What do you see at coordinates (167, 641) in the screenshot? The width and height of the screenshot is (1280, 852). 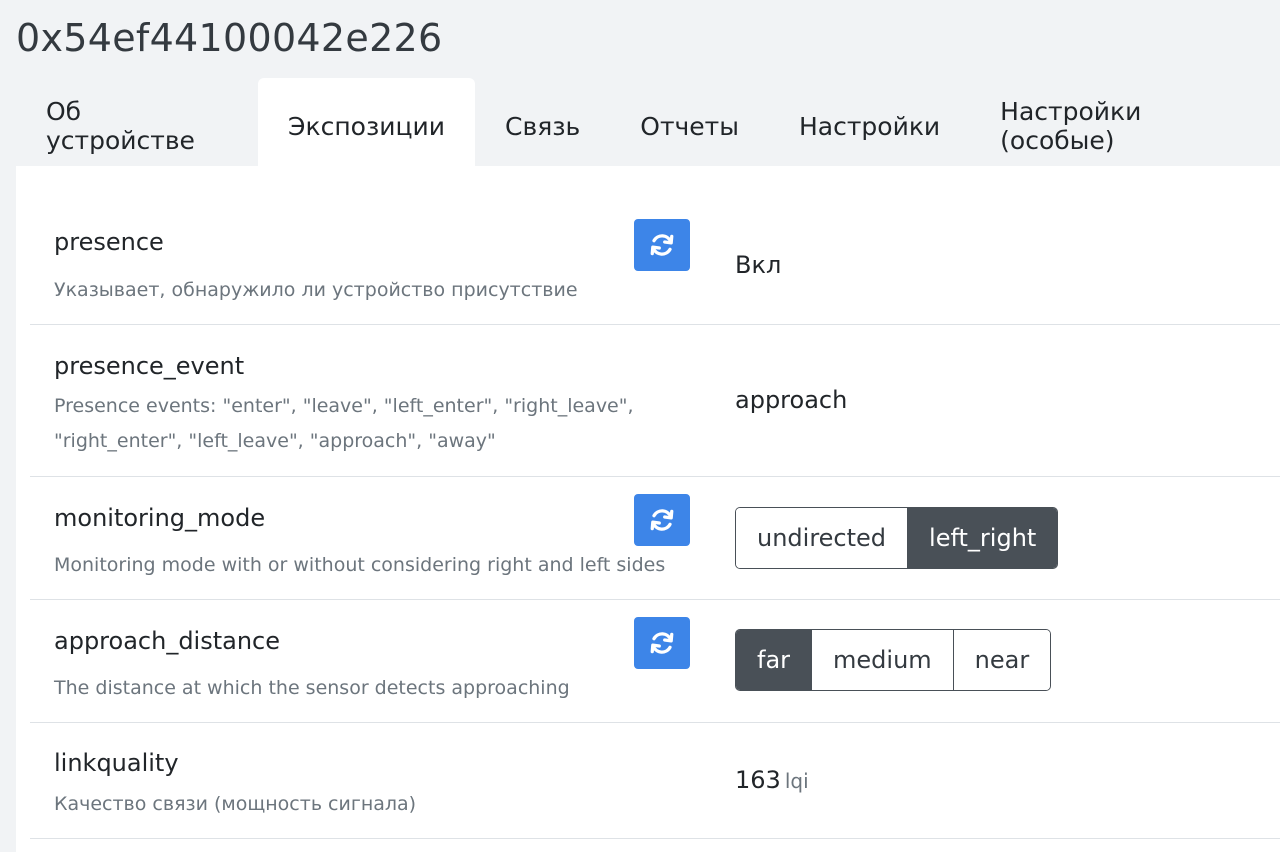 I see `expose-name: approach_distance` at bounding box center [167, 641].